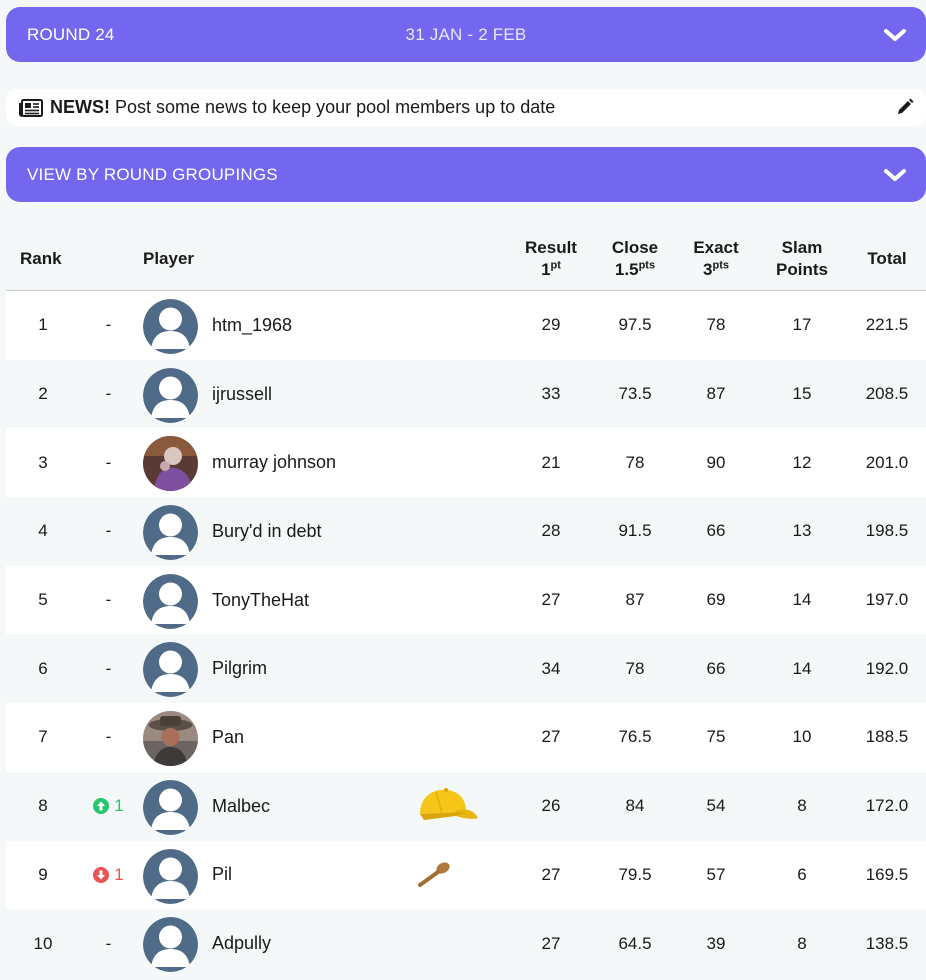 The width and height of the screenshot is (926, 980). What do you see at coordinates (887, 259) in the screenshot?
I see `header-total: Total` at bounding box center [887, 259].